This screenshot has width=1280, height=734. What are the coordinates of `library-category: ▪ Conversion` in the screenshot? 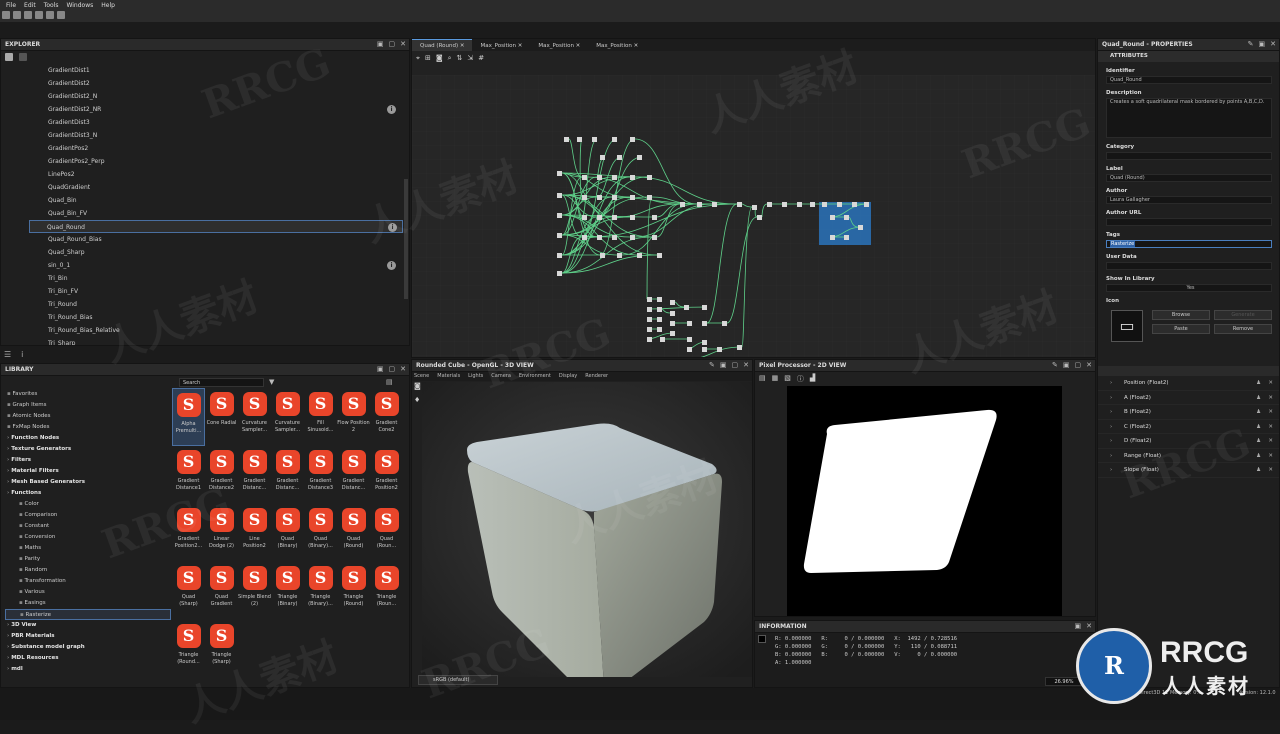 It's located at (88, 537).